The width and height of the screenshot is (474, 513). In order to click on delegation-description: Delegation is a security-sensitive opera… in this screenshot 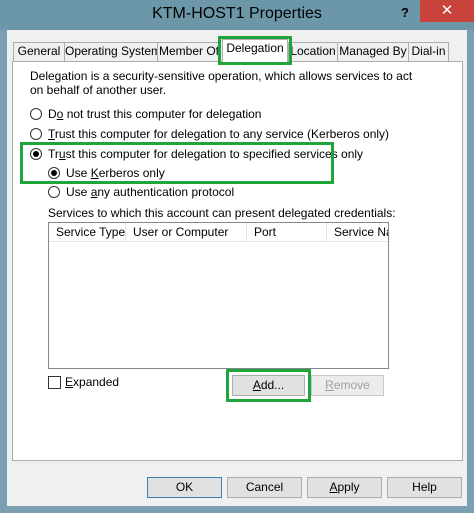, I will do `click(221, 83)`.